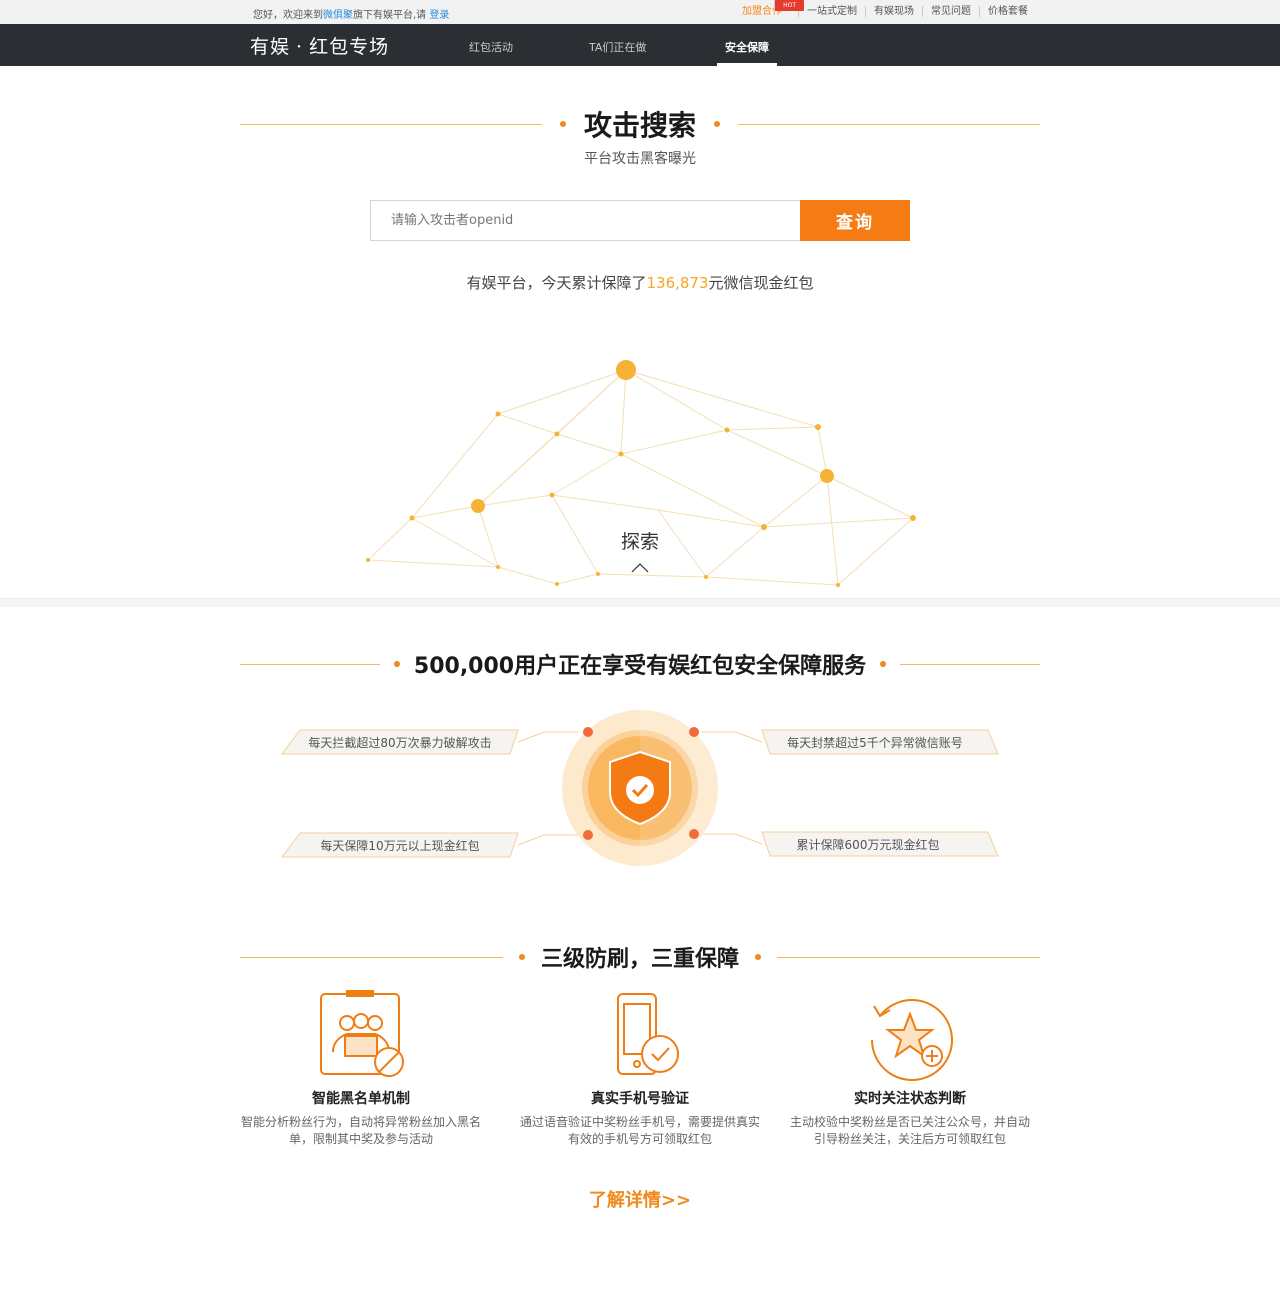 The width and height of the screenshot is (1280, 1289). I want to click on top-link-live: 有娱现场, so click(893, 11).